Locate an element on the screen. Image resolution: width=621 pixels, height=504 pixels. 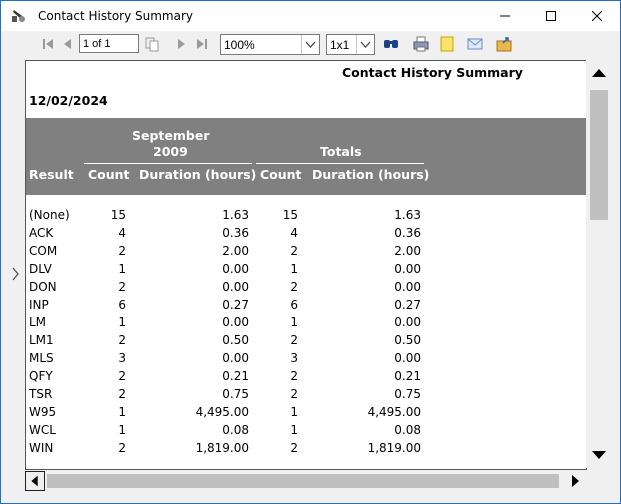
page-number-field: 1 of 1 is located at coordinates (109, 43).